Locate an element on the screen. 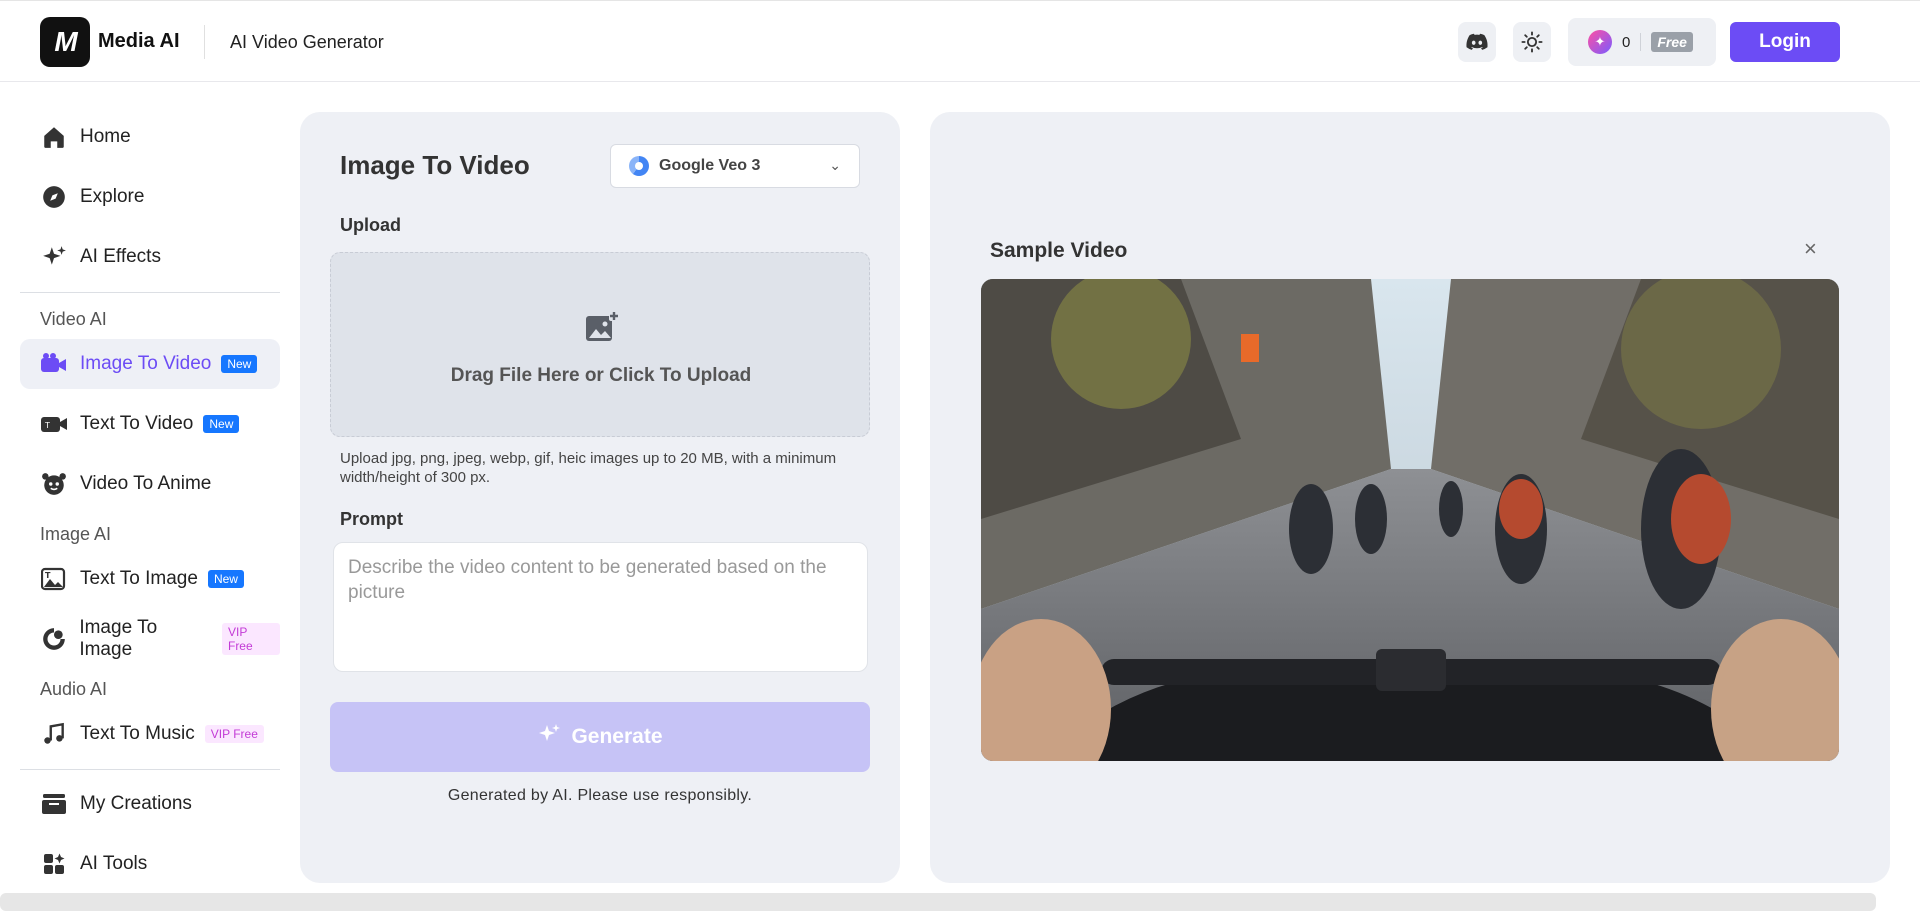  ai-disclaimer: Generated by AI. Please use responsibly. is located at coordinates (600, 795).